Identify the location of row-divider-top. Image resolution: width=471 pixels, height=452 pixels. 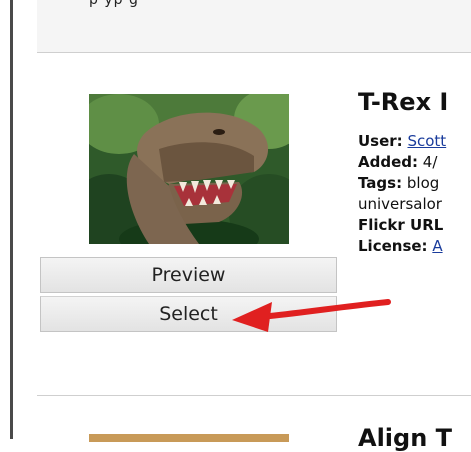
(254, 52).